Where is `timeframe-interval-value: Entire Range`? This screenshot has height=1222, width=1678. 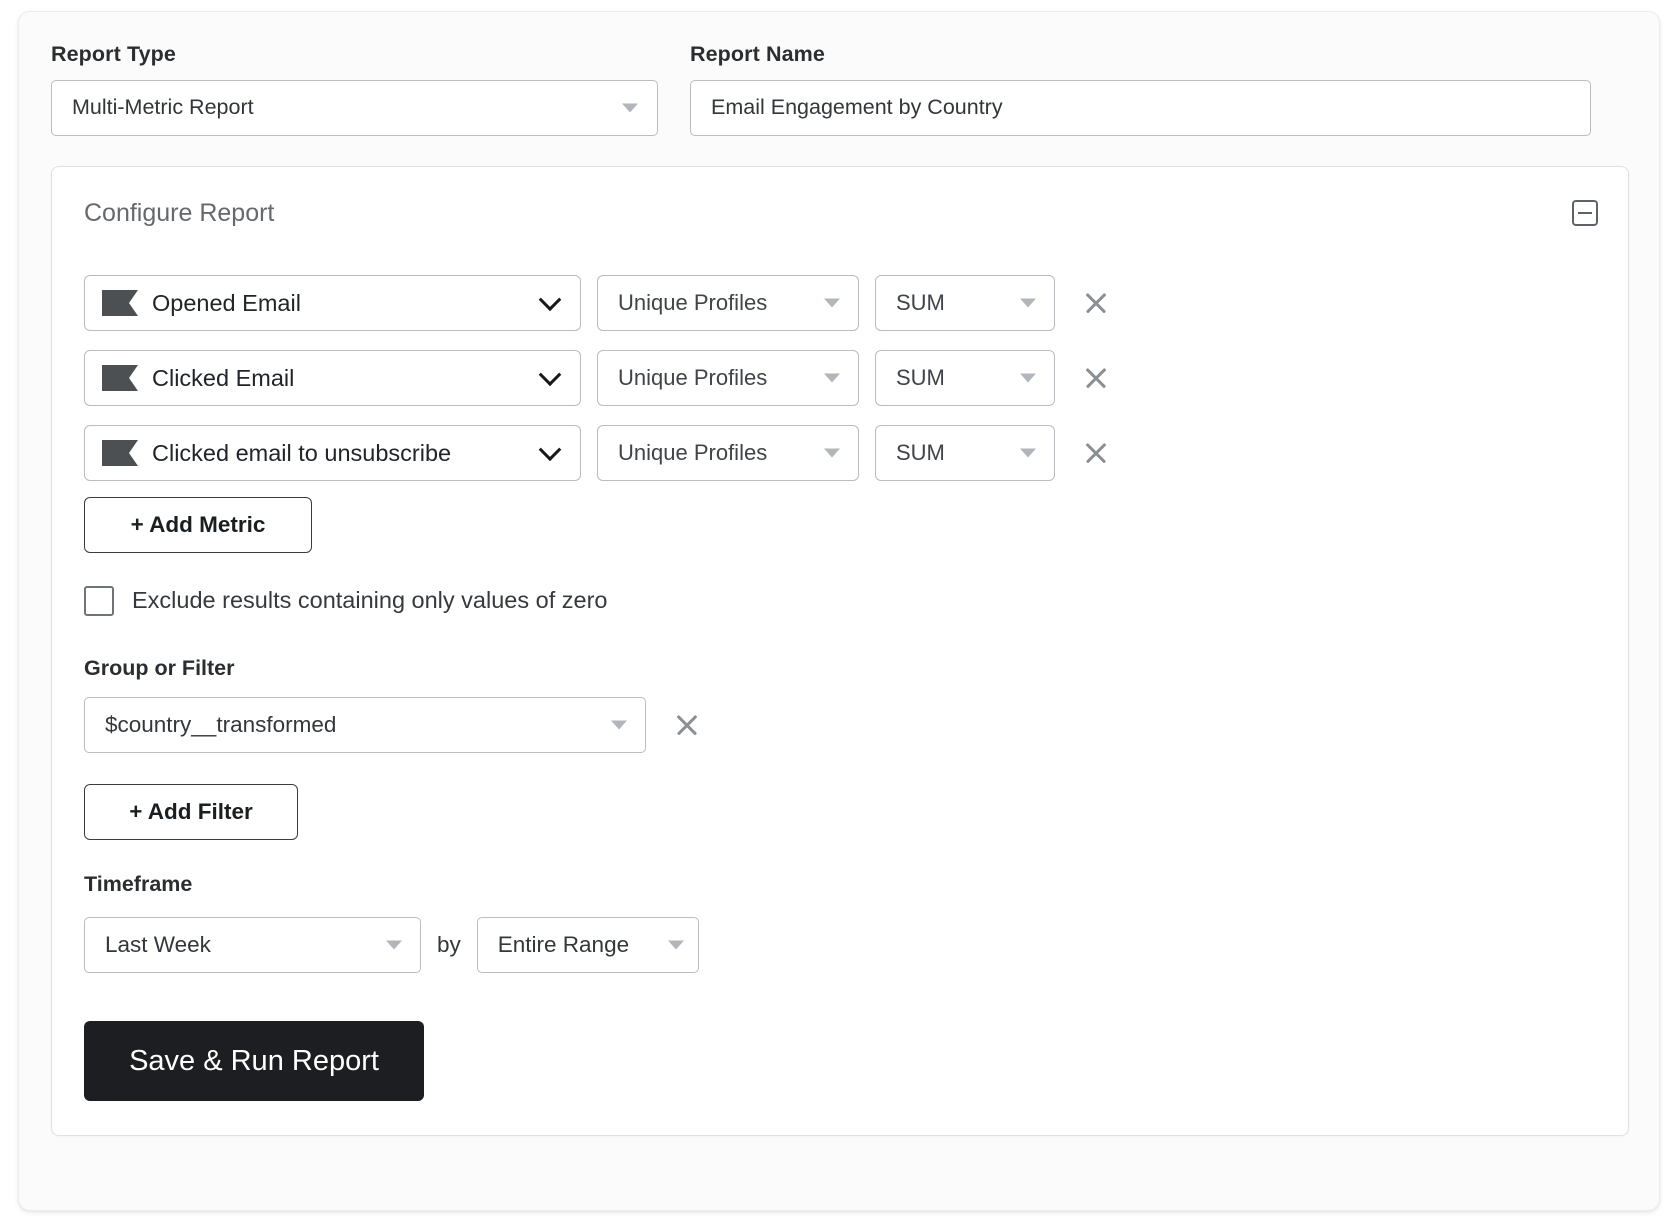
timeframe-interval-value: Entire Range is located at coordinates (563, 944).